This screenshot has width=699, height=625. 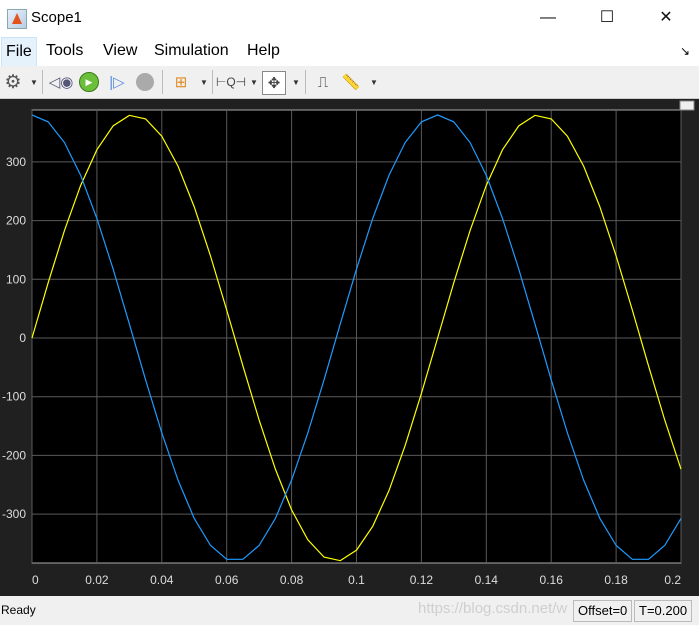 I want to click on x-tick-label: 0.14, so click(x=487, y=580).